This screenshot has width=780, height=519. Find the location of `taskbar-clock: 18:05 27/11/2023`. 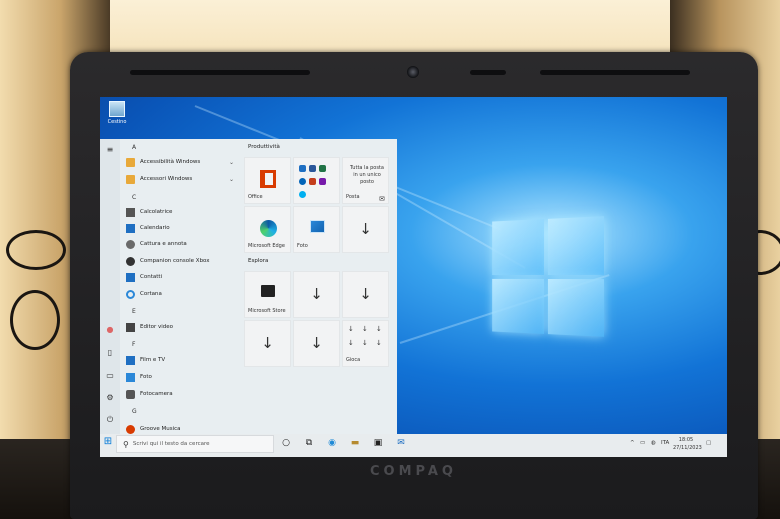

taskbar-clock: 18:05 27/11/2023 is located at coordinates (687, 444).